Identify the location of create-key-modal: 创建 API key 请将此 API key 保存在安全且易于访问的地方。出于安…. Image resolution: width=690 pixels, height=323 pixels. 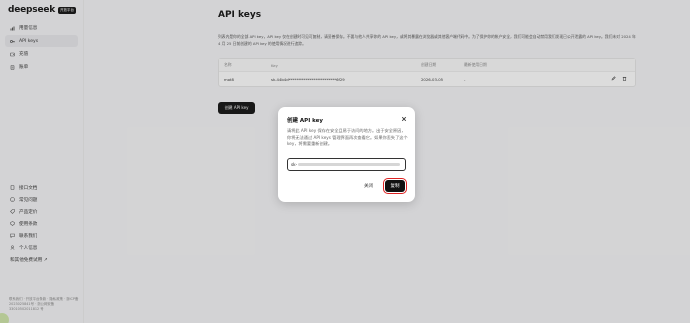
(346, 154).